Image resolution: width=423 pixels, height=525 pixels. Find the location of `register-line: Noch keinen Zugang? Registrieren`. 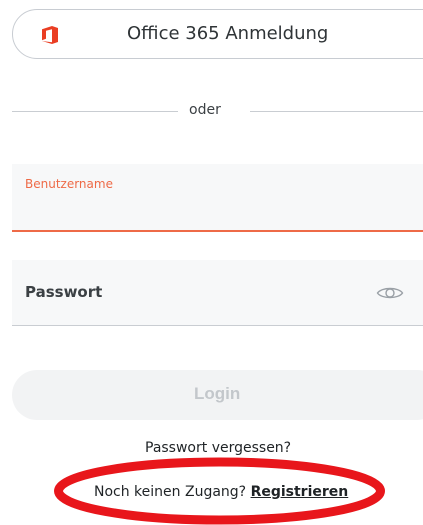

register-line: Noch keinen Zugang? Registrieren is located at coordinates (221, 492).